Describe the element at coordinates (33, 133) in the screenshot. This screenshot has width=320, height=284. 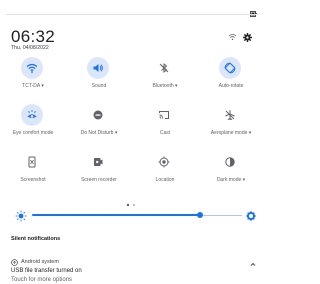
I see `tile-label: Eye comfort mode` at that location.